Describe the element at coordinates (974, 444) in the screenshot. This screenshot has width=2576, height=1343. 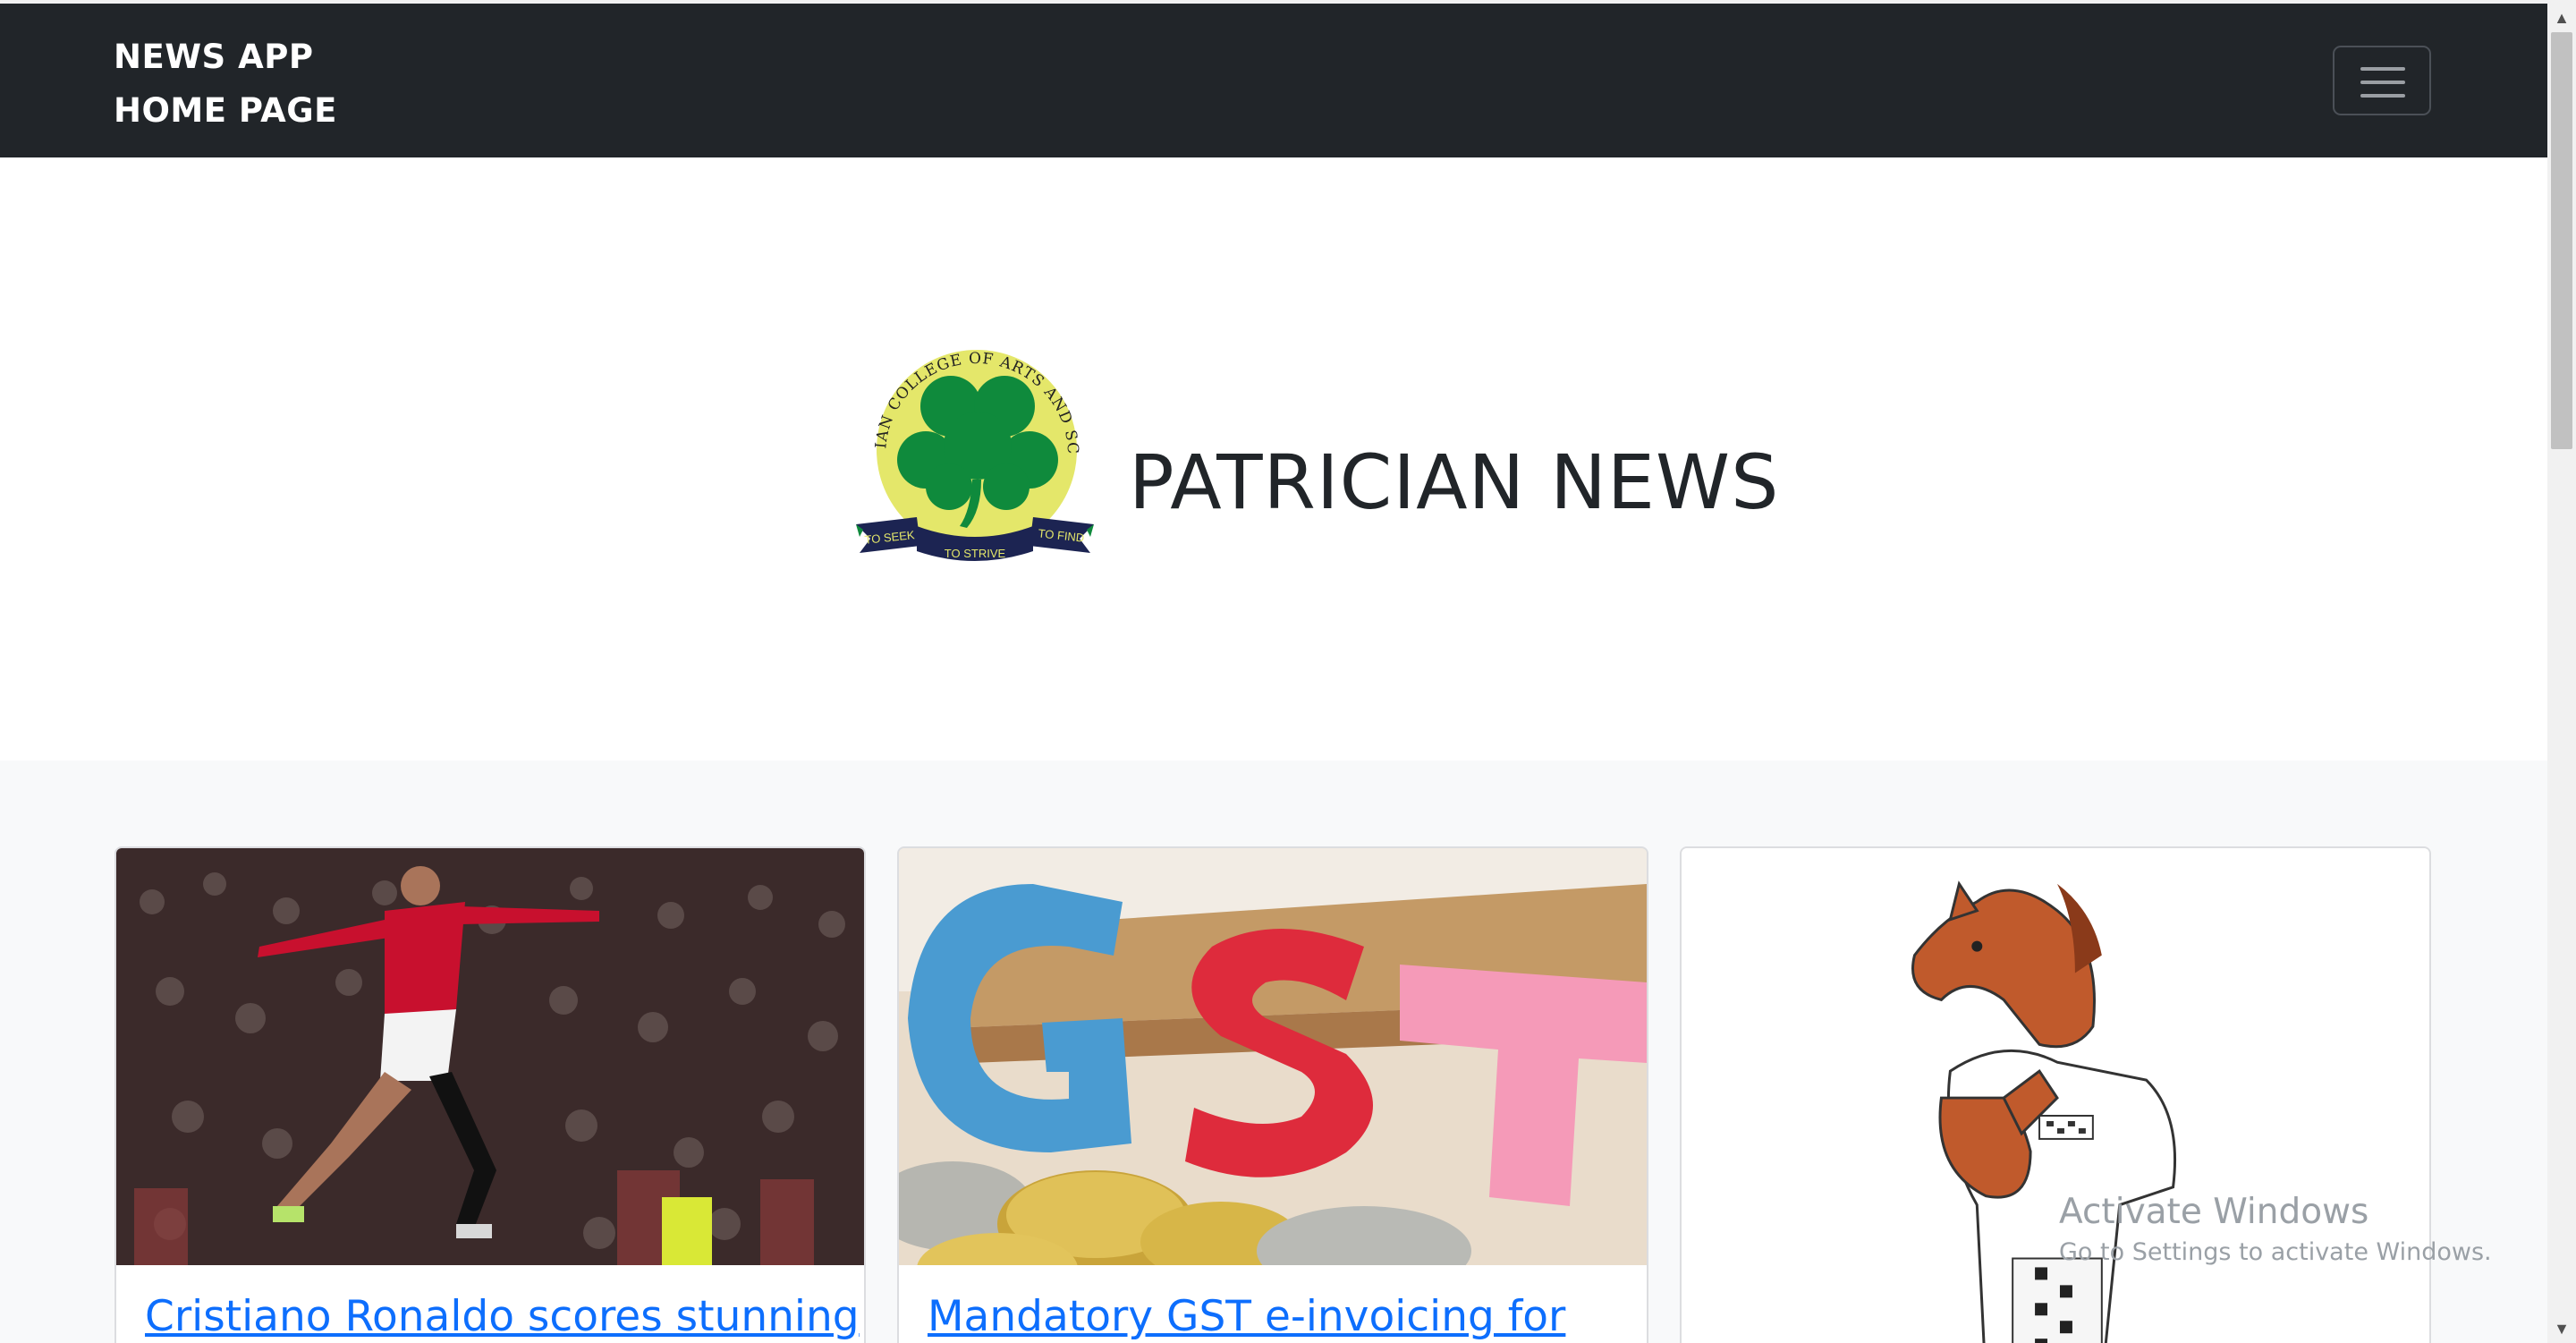
I see `college-logo: PATRICIAN COLLEGE OF ARTS AND SCIENCE` at that location.